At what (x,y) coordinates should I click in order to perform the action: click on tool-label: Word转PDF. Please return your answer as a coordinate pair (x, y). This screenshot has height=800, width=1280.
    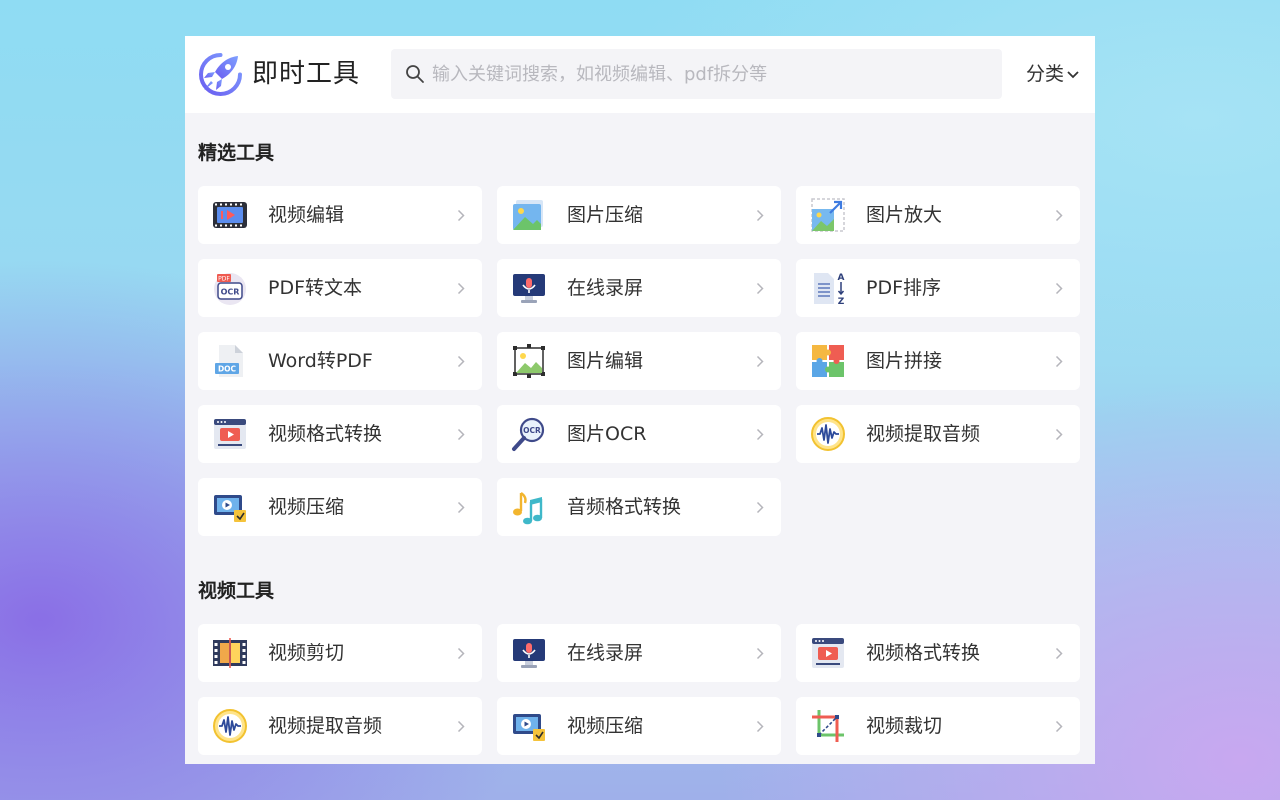
    Looking at the image, I should click on (320, 361).